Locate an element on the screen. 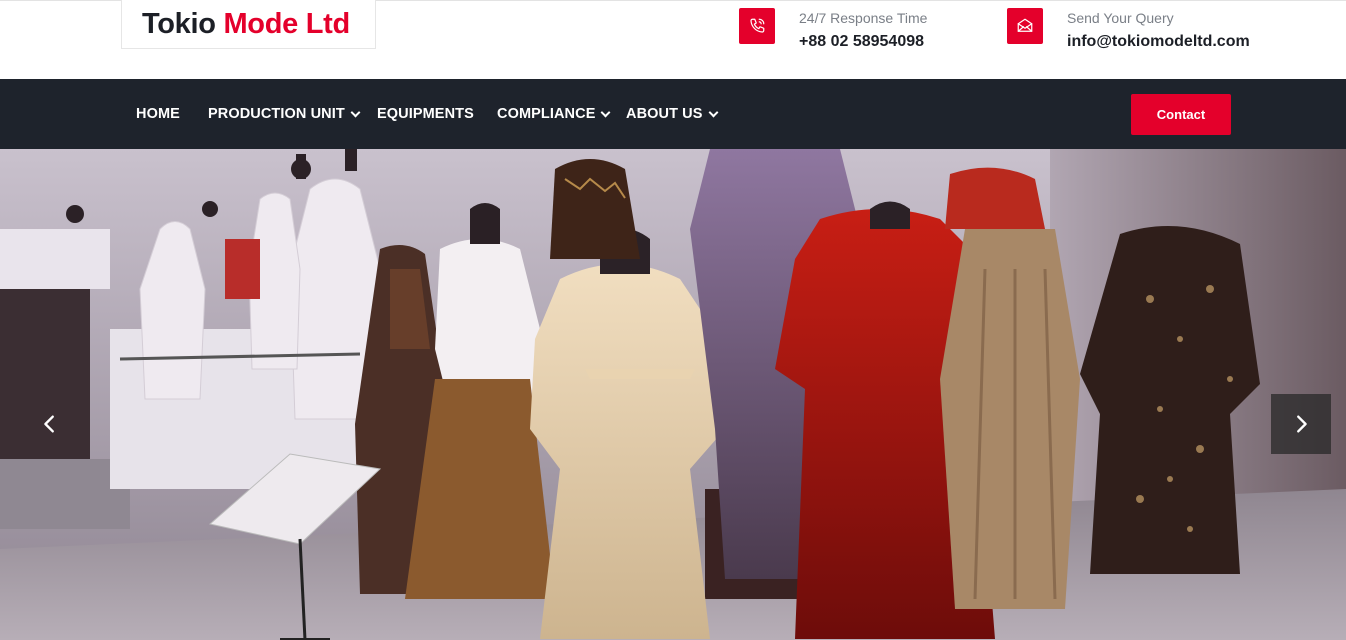  nav-item-label: HOME is located at coordinates (158, 114).